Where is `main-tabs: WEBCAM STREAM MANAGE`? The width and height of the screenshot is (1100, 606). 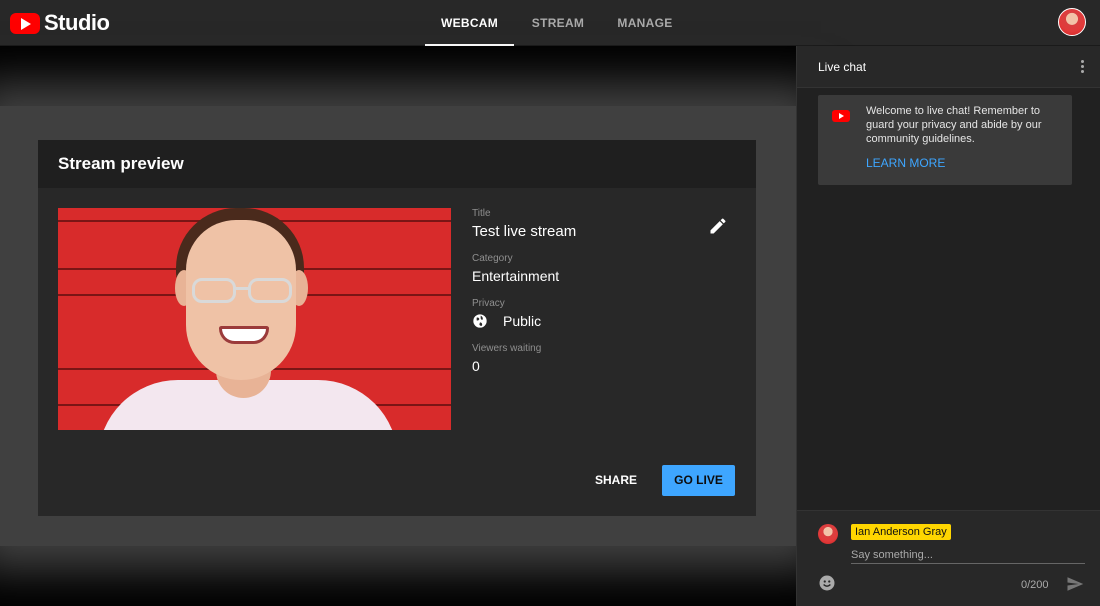
main-tabs: WEBCAM STREAM MANAGE is located at coordinates (556, 23).